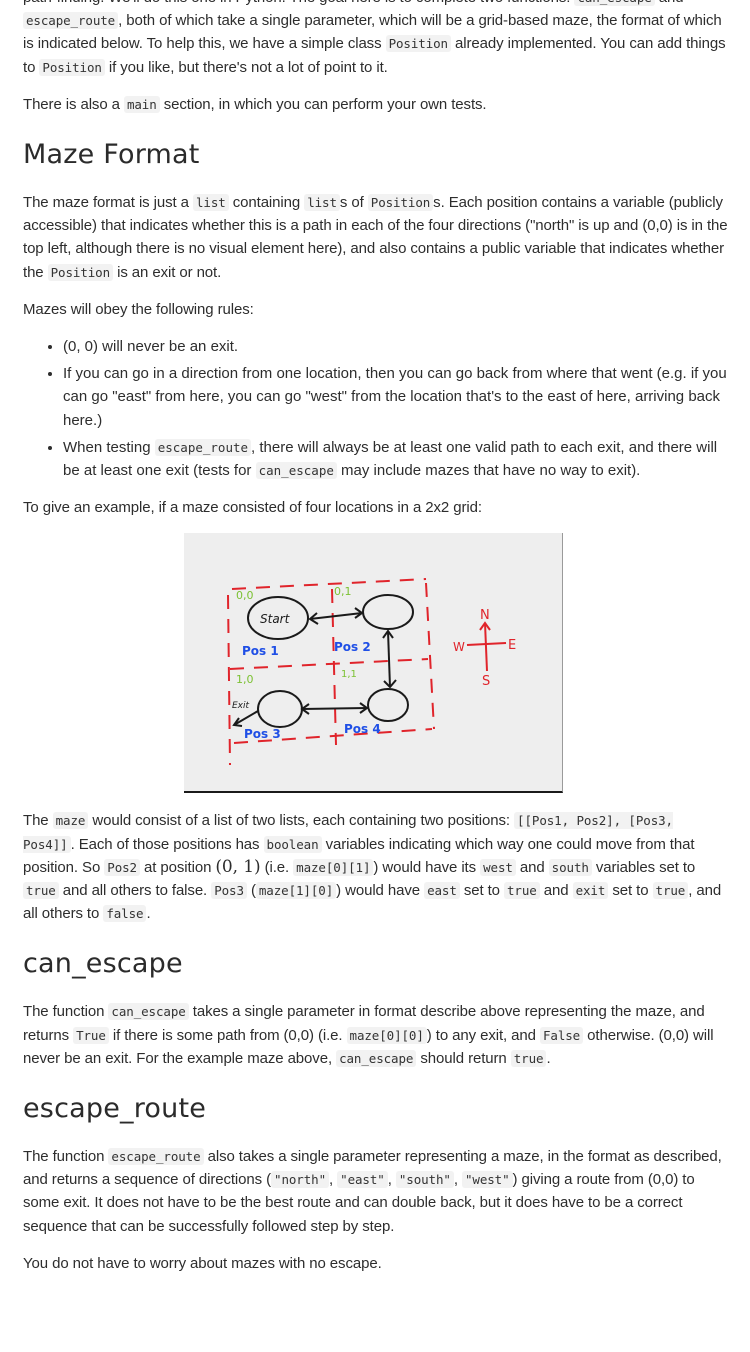 This screenshot has width=750, height=1352. I want to click on heading-escape-route: escape_route, so click(115, 1109).